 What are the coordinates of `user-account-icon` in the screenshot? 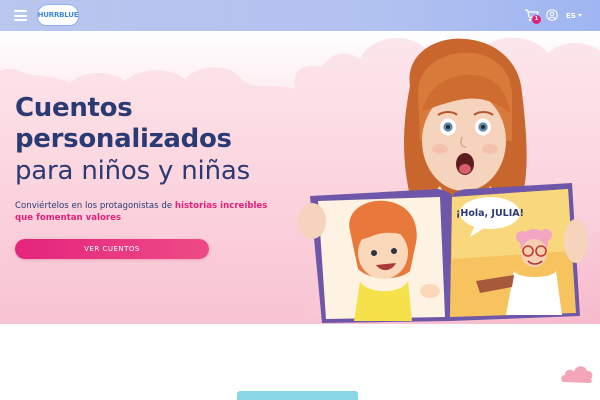 It's located at (552, 15).